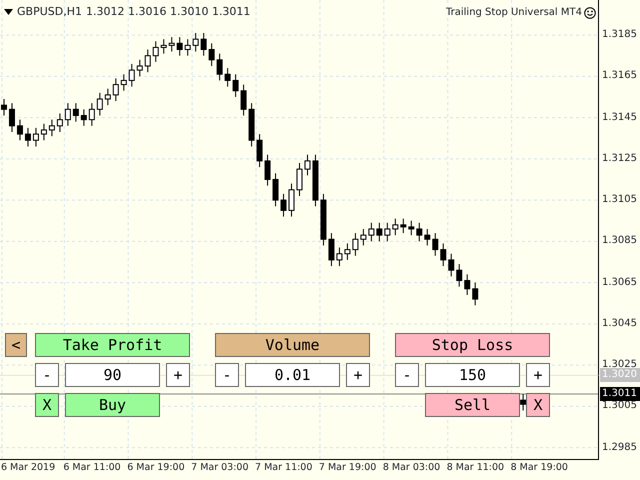 Image resolution: width=640 pixels, height=480 pixels. I want to click on y-tick-label: 1.3025, so click(619, 364).